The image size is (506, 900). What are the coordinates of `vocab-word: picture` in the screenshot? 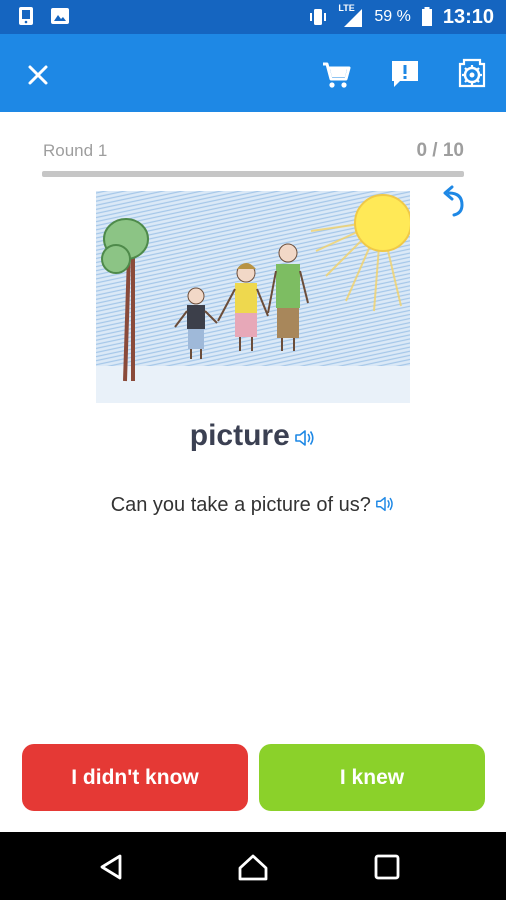 It's located at (239, 435).